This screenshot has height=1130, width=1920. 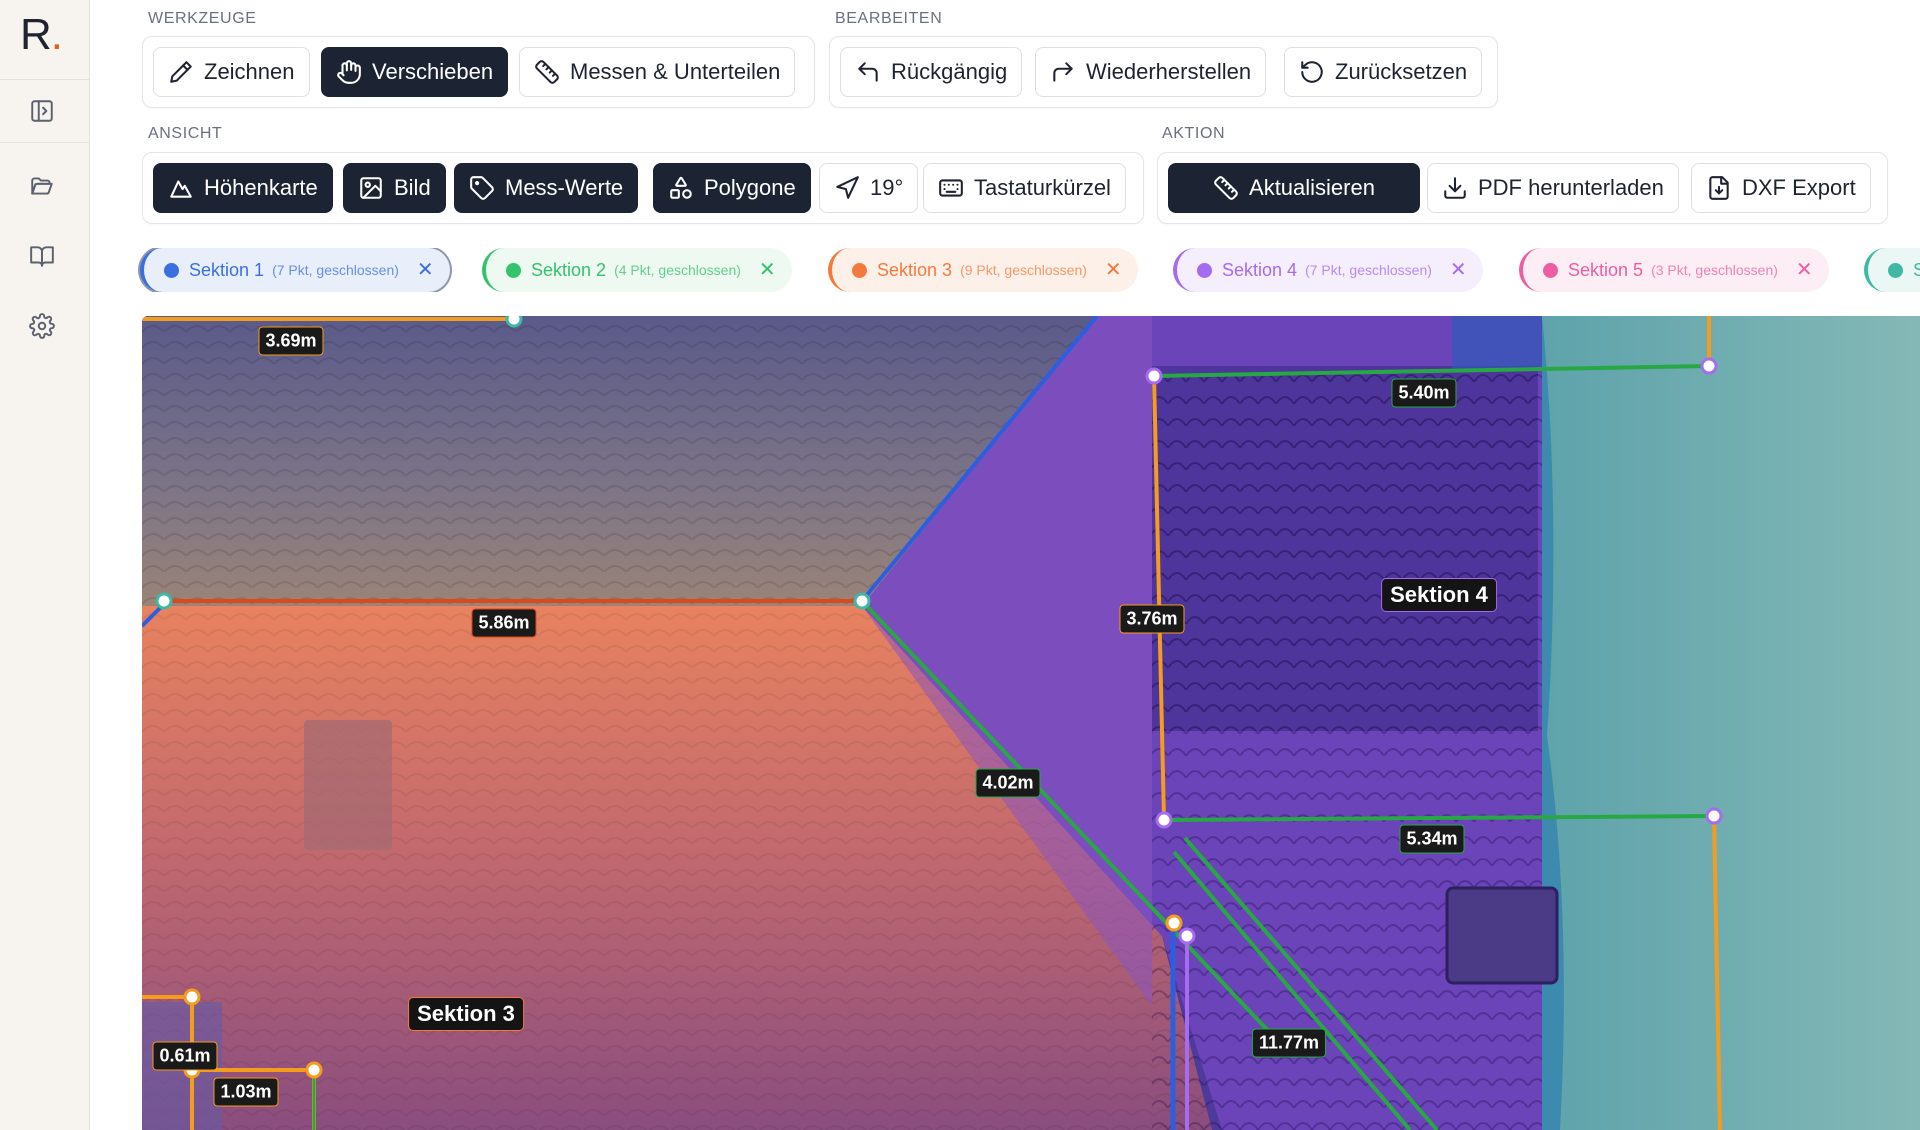 What do you see at coordinates (675, 71) in the screenshot?
I see `messen-label: Messen & Unterteilen` at bounding box center [675, 71].